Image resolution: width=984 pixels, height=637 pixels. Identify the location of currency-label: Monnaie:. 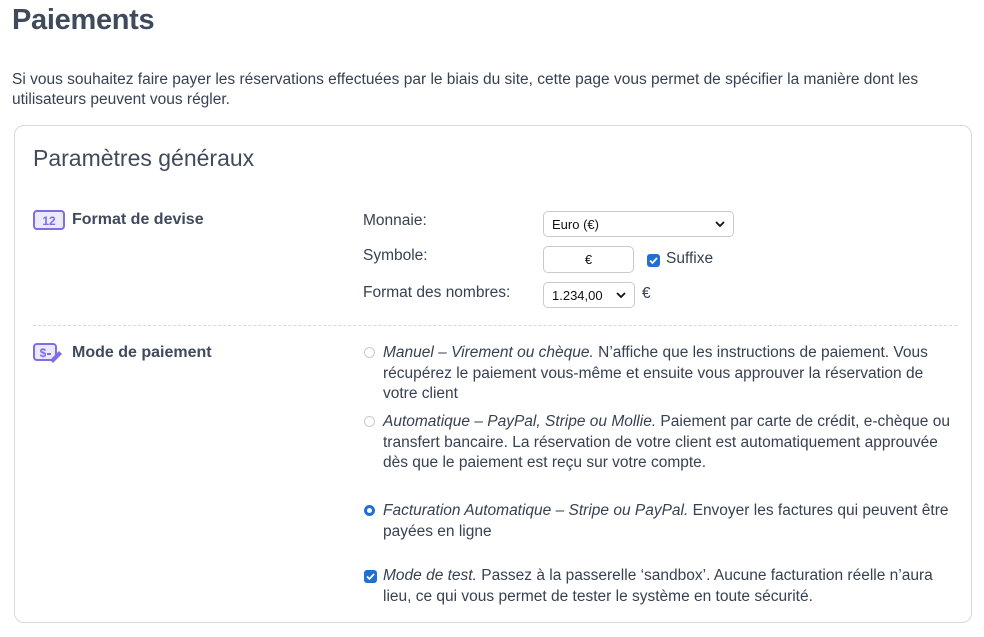
(395, 220).